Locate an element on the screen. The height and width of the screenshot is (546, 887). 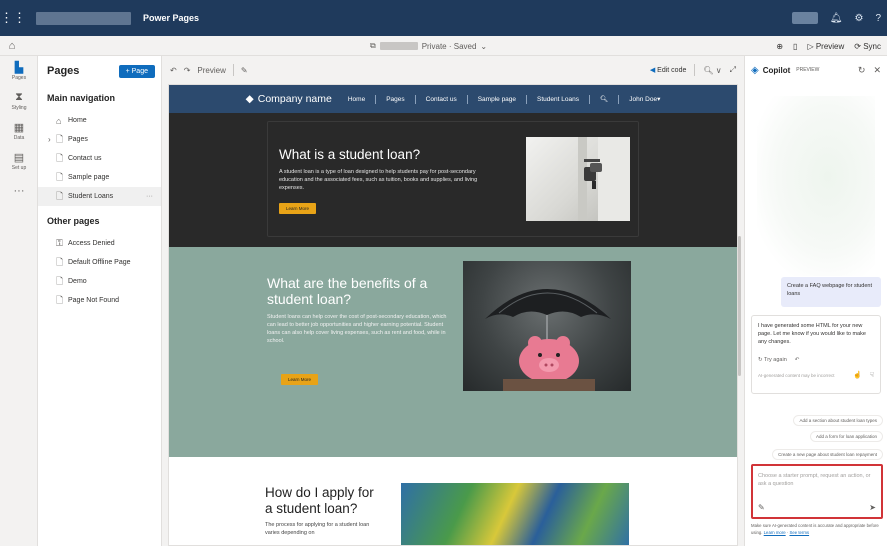
share-icon: ⊕ is located at coordinates (779, 46).